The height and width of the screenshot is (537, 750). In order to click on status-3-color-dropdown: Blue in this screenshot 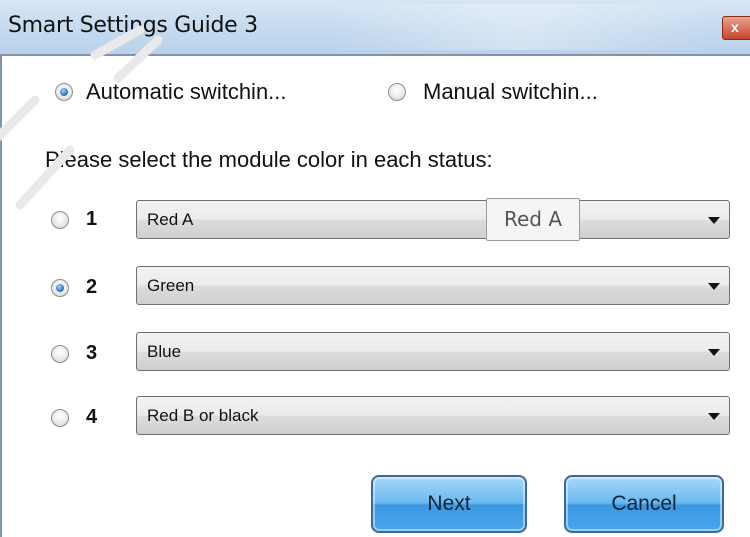, I will do `click(433, 351)`.